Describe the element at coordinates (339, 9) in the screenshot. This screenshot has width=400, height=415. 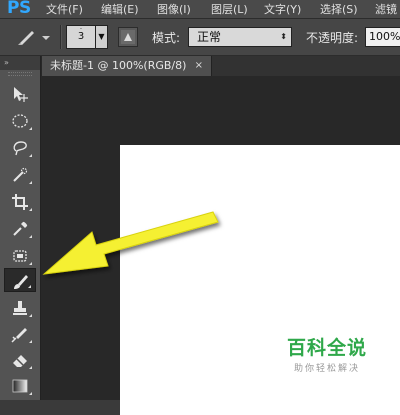
I see `menu-select: 选择(S)` at that location.